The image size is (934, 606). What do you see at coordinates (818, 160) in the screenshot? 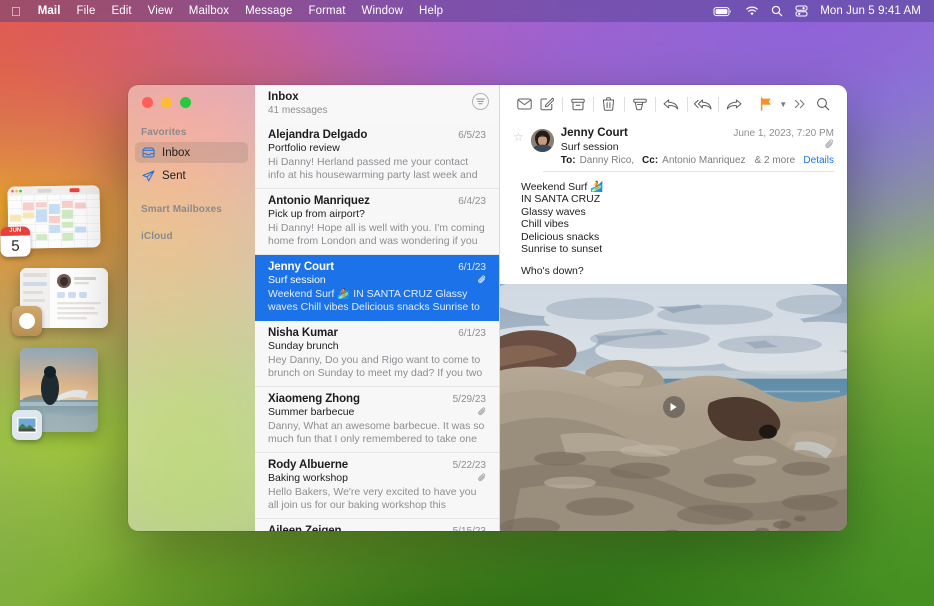
I see `details-link: Details` at bounding box center [818, 160].